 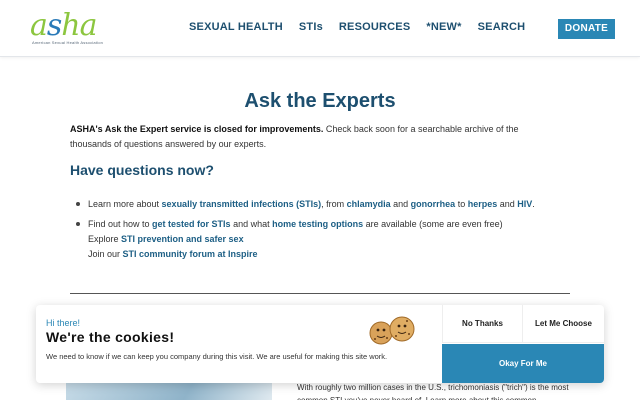 I want to click on nav-stis: STIs, so click(x=311, y=27).